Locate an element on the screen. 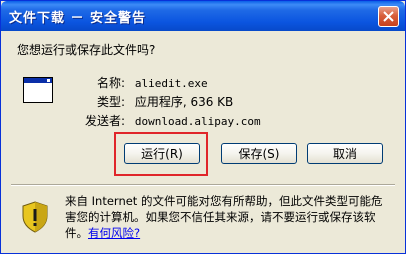  cancel-button: 取消 is located at coordinates (345, 153).